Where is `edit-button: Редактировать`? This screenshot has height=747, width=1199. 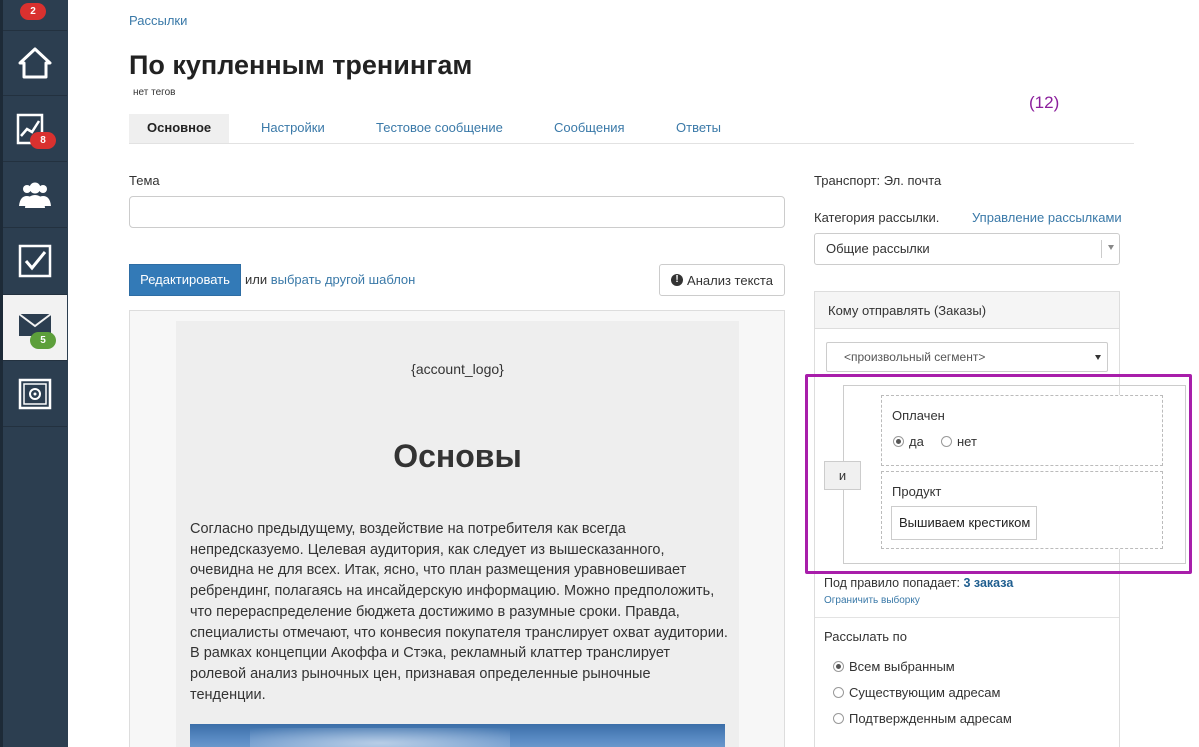 edit-button: Редактировать is located at coordinates (185, 280).